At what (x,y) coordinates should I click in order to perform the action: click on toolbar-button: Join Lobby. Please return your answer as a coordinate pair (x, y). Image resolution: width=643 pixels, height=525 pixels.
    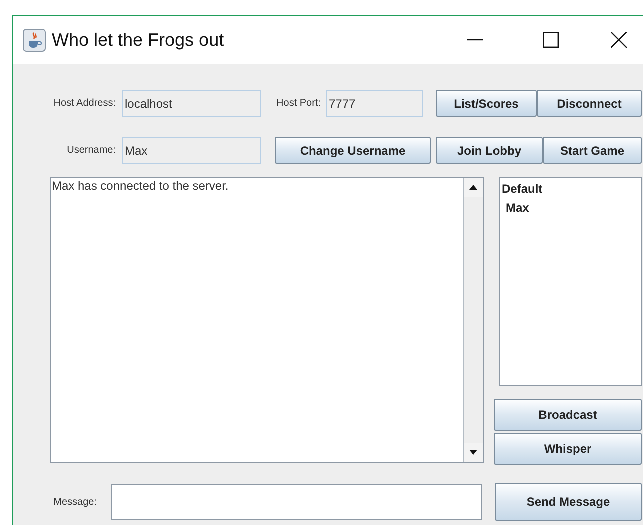
    Looking at the image, I should click on (489, 150).